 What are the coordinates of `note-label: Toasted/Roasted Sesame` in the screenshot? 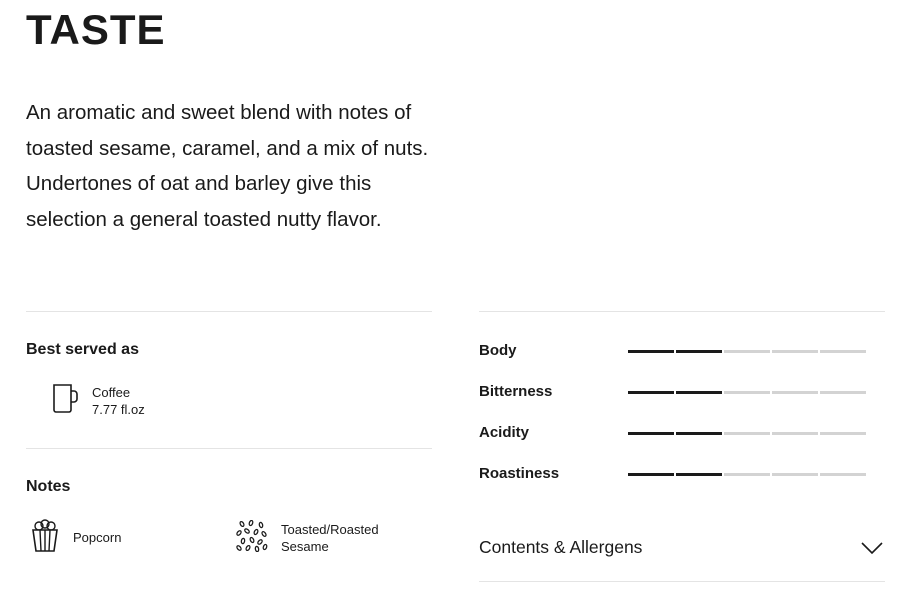 It's located at (330, 538).